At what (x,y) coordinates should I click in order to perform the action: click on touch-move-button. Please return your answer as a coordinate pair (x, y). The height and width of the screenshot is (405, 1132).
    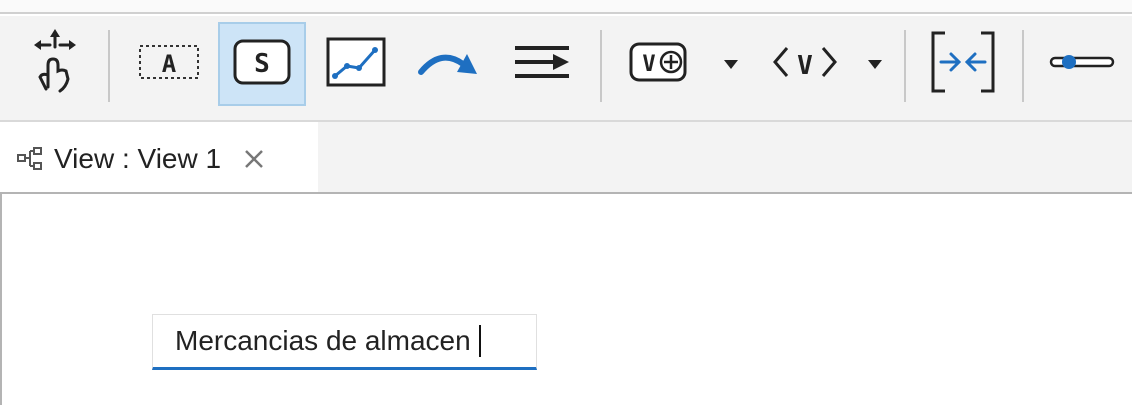
    Looking at the image, I should click on (55, 64).